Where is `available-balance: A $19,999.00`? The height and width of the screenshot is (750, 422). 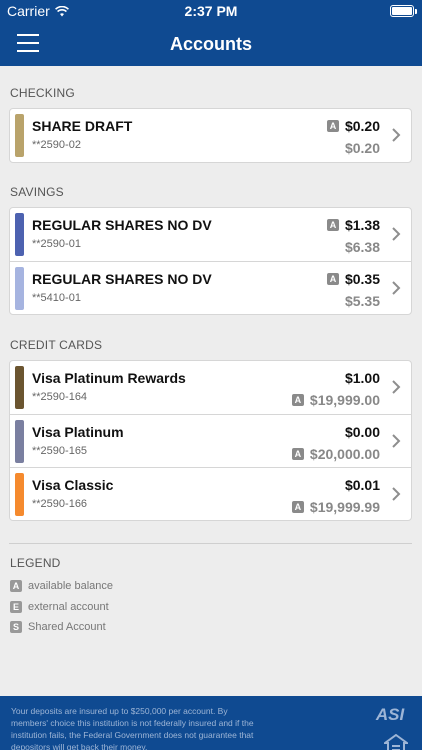 available-balance: A $19,999.00 is located at coordinates (335, 400).